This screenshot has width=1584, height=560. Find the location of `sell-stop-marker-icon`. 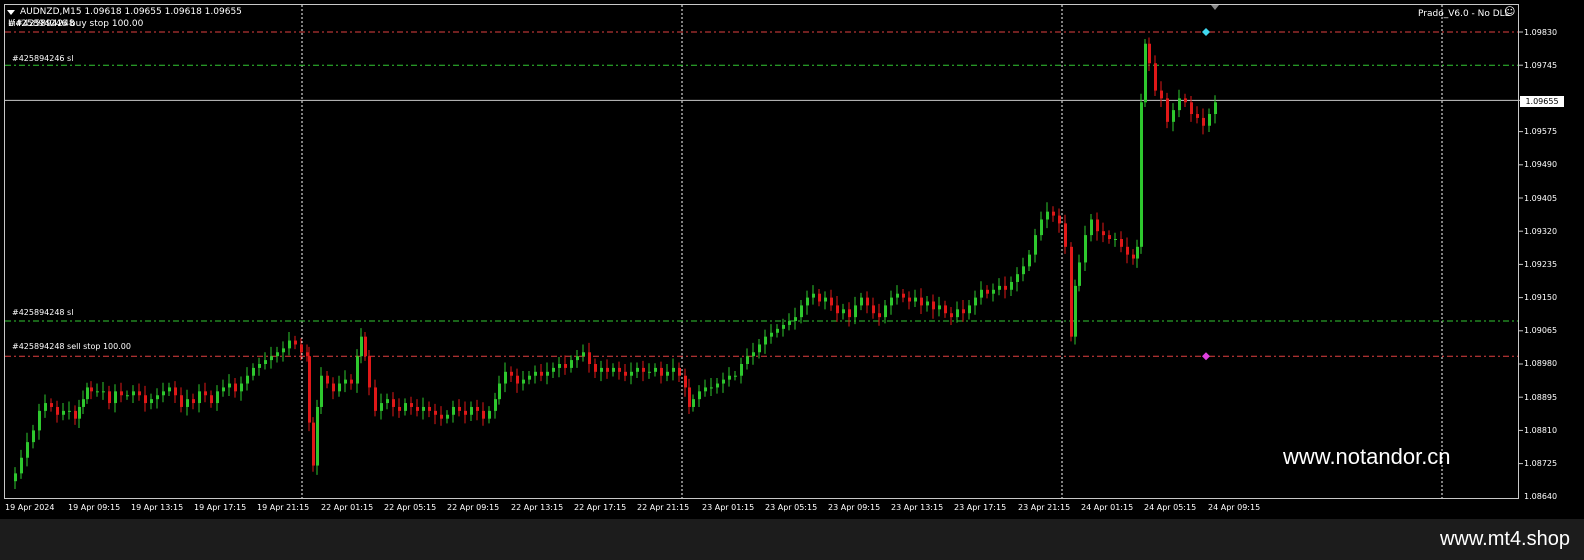

sell-stop-marker-icon is located at coordinates (1206, 356).